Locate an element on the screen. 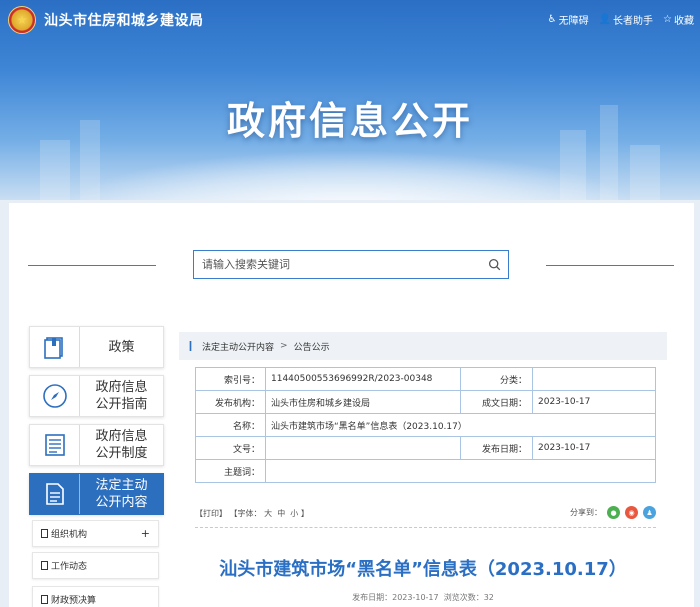 This screenshot has height=607, width=700. article-subinfo: 发布日期：2023-10-17 浏览次数：32 is located at coordinates (423, 597).